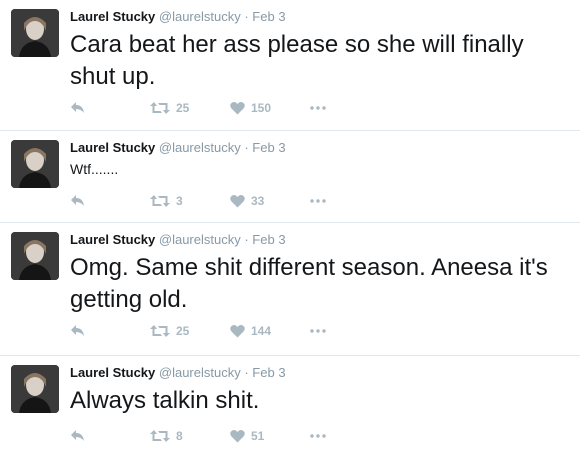 Image resolution: width=580 pixels, height=455 pixels. I want to click on like-count: 33, so click(258, 201).